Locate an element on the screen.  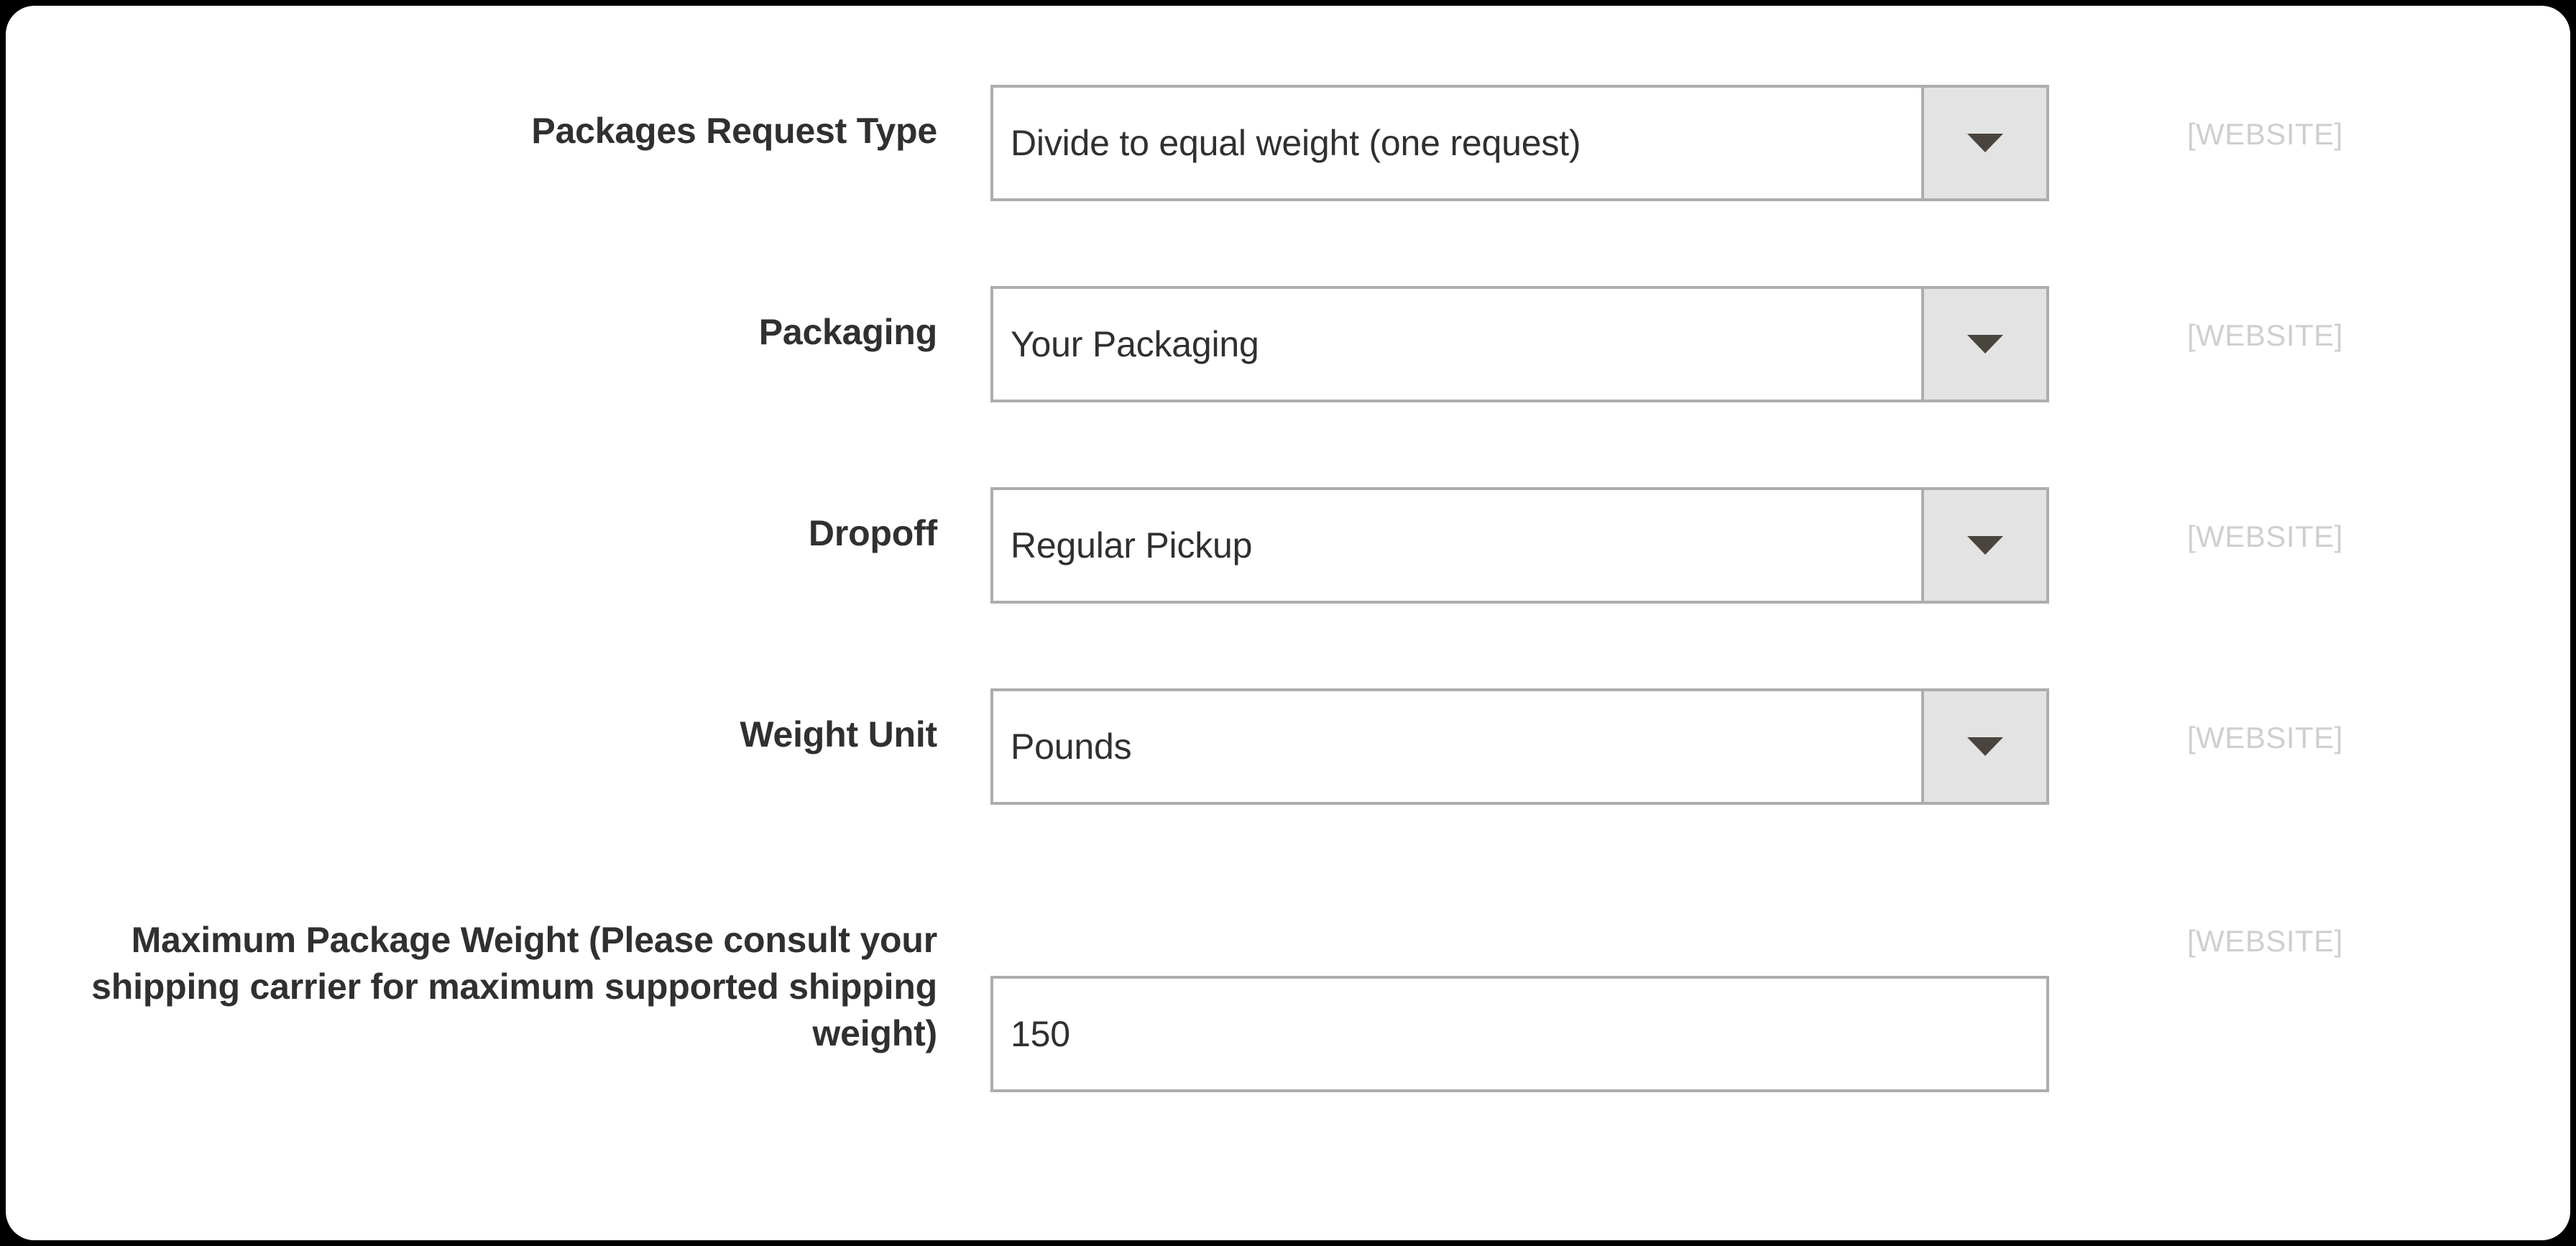
field-row-dropoff: Dropoff Regular Pickup [WEBSITE] is located at coordinates (1288, 545).